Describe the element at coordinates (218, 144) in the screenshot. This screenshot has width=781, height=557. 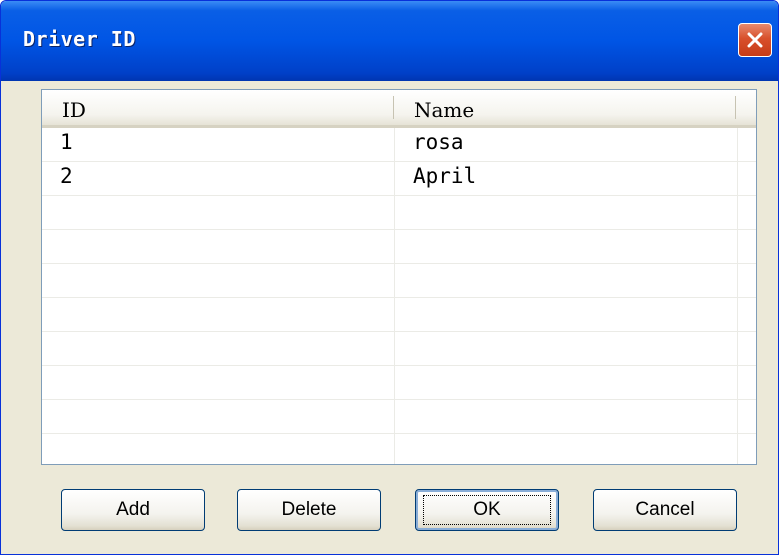
I see `cell-id: 1` at that location.